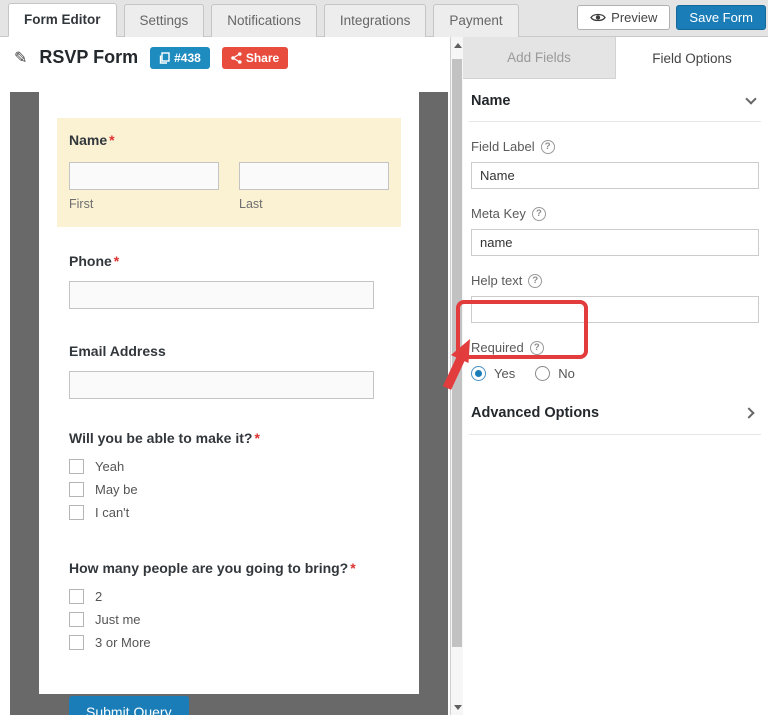  Describe the element at coordinates (375, 20) in the screenshot. I see `tab-integrations: Integrations` at that location.